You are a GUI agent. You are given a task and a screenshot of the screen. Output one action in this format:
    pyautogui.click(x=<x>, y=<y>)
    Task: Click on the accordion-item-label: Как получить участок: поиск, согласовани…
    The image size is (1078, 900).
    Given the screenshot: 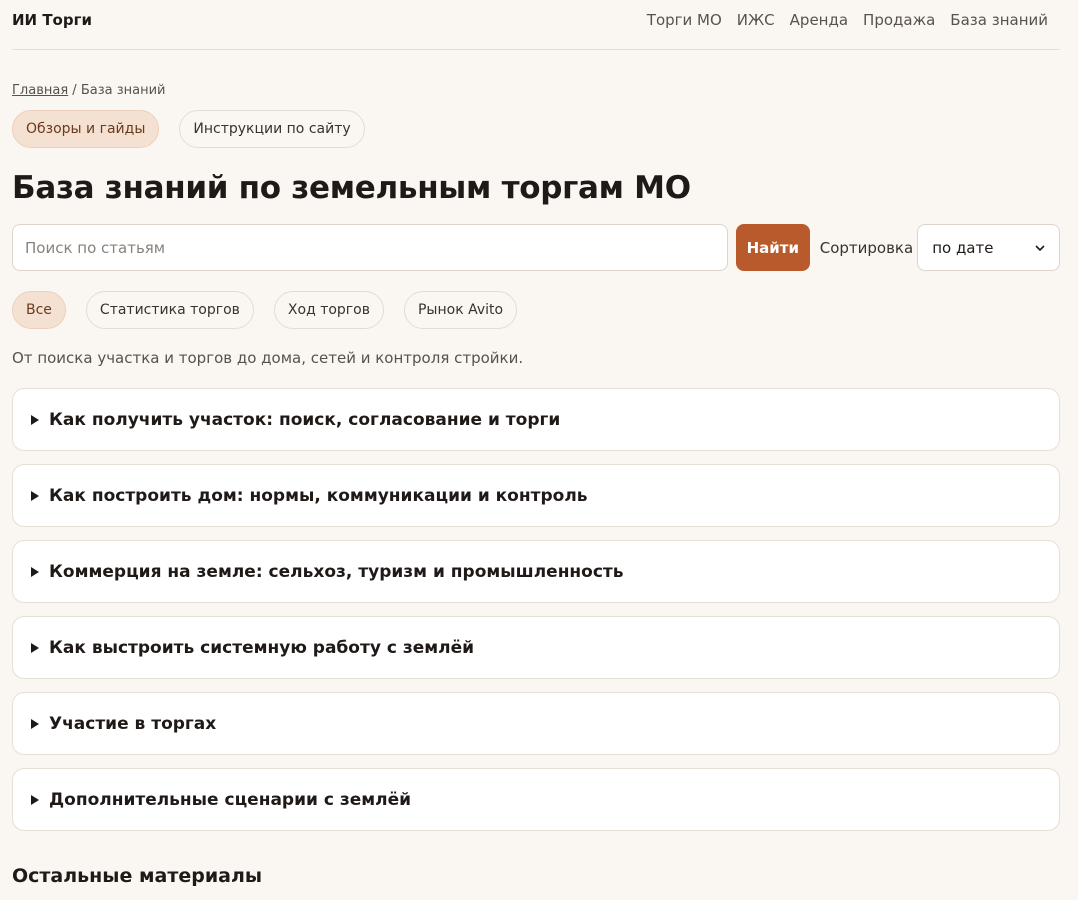 What is the action you would take?
    pyautogui.click(x=305, y=419)
    